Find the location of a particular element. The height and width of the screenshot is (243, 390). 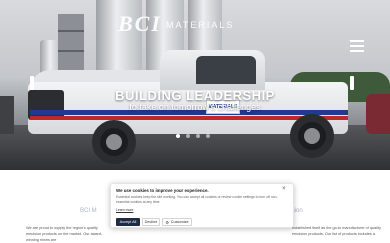

section-heading-left: BCI M is located at coordinates (88, 211).